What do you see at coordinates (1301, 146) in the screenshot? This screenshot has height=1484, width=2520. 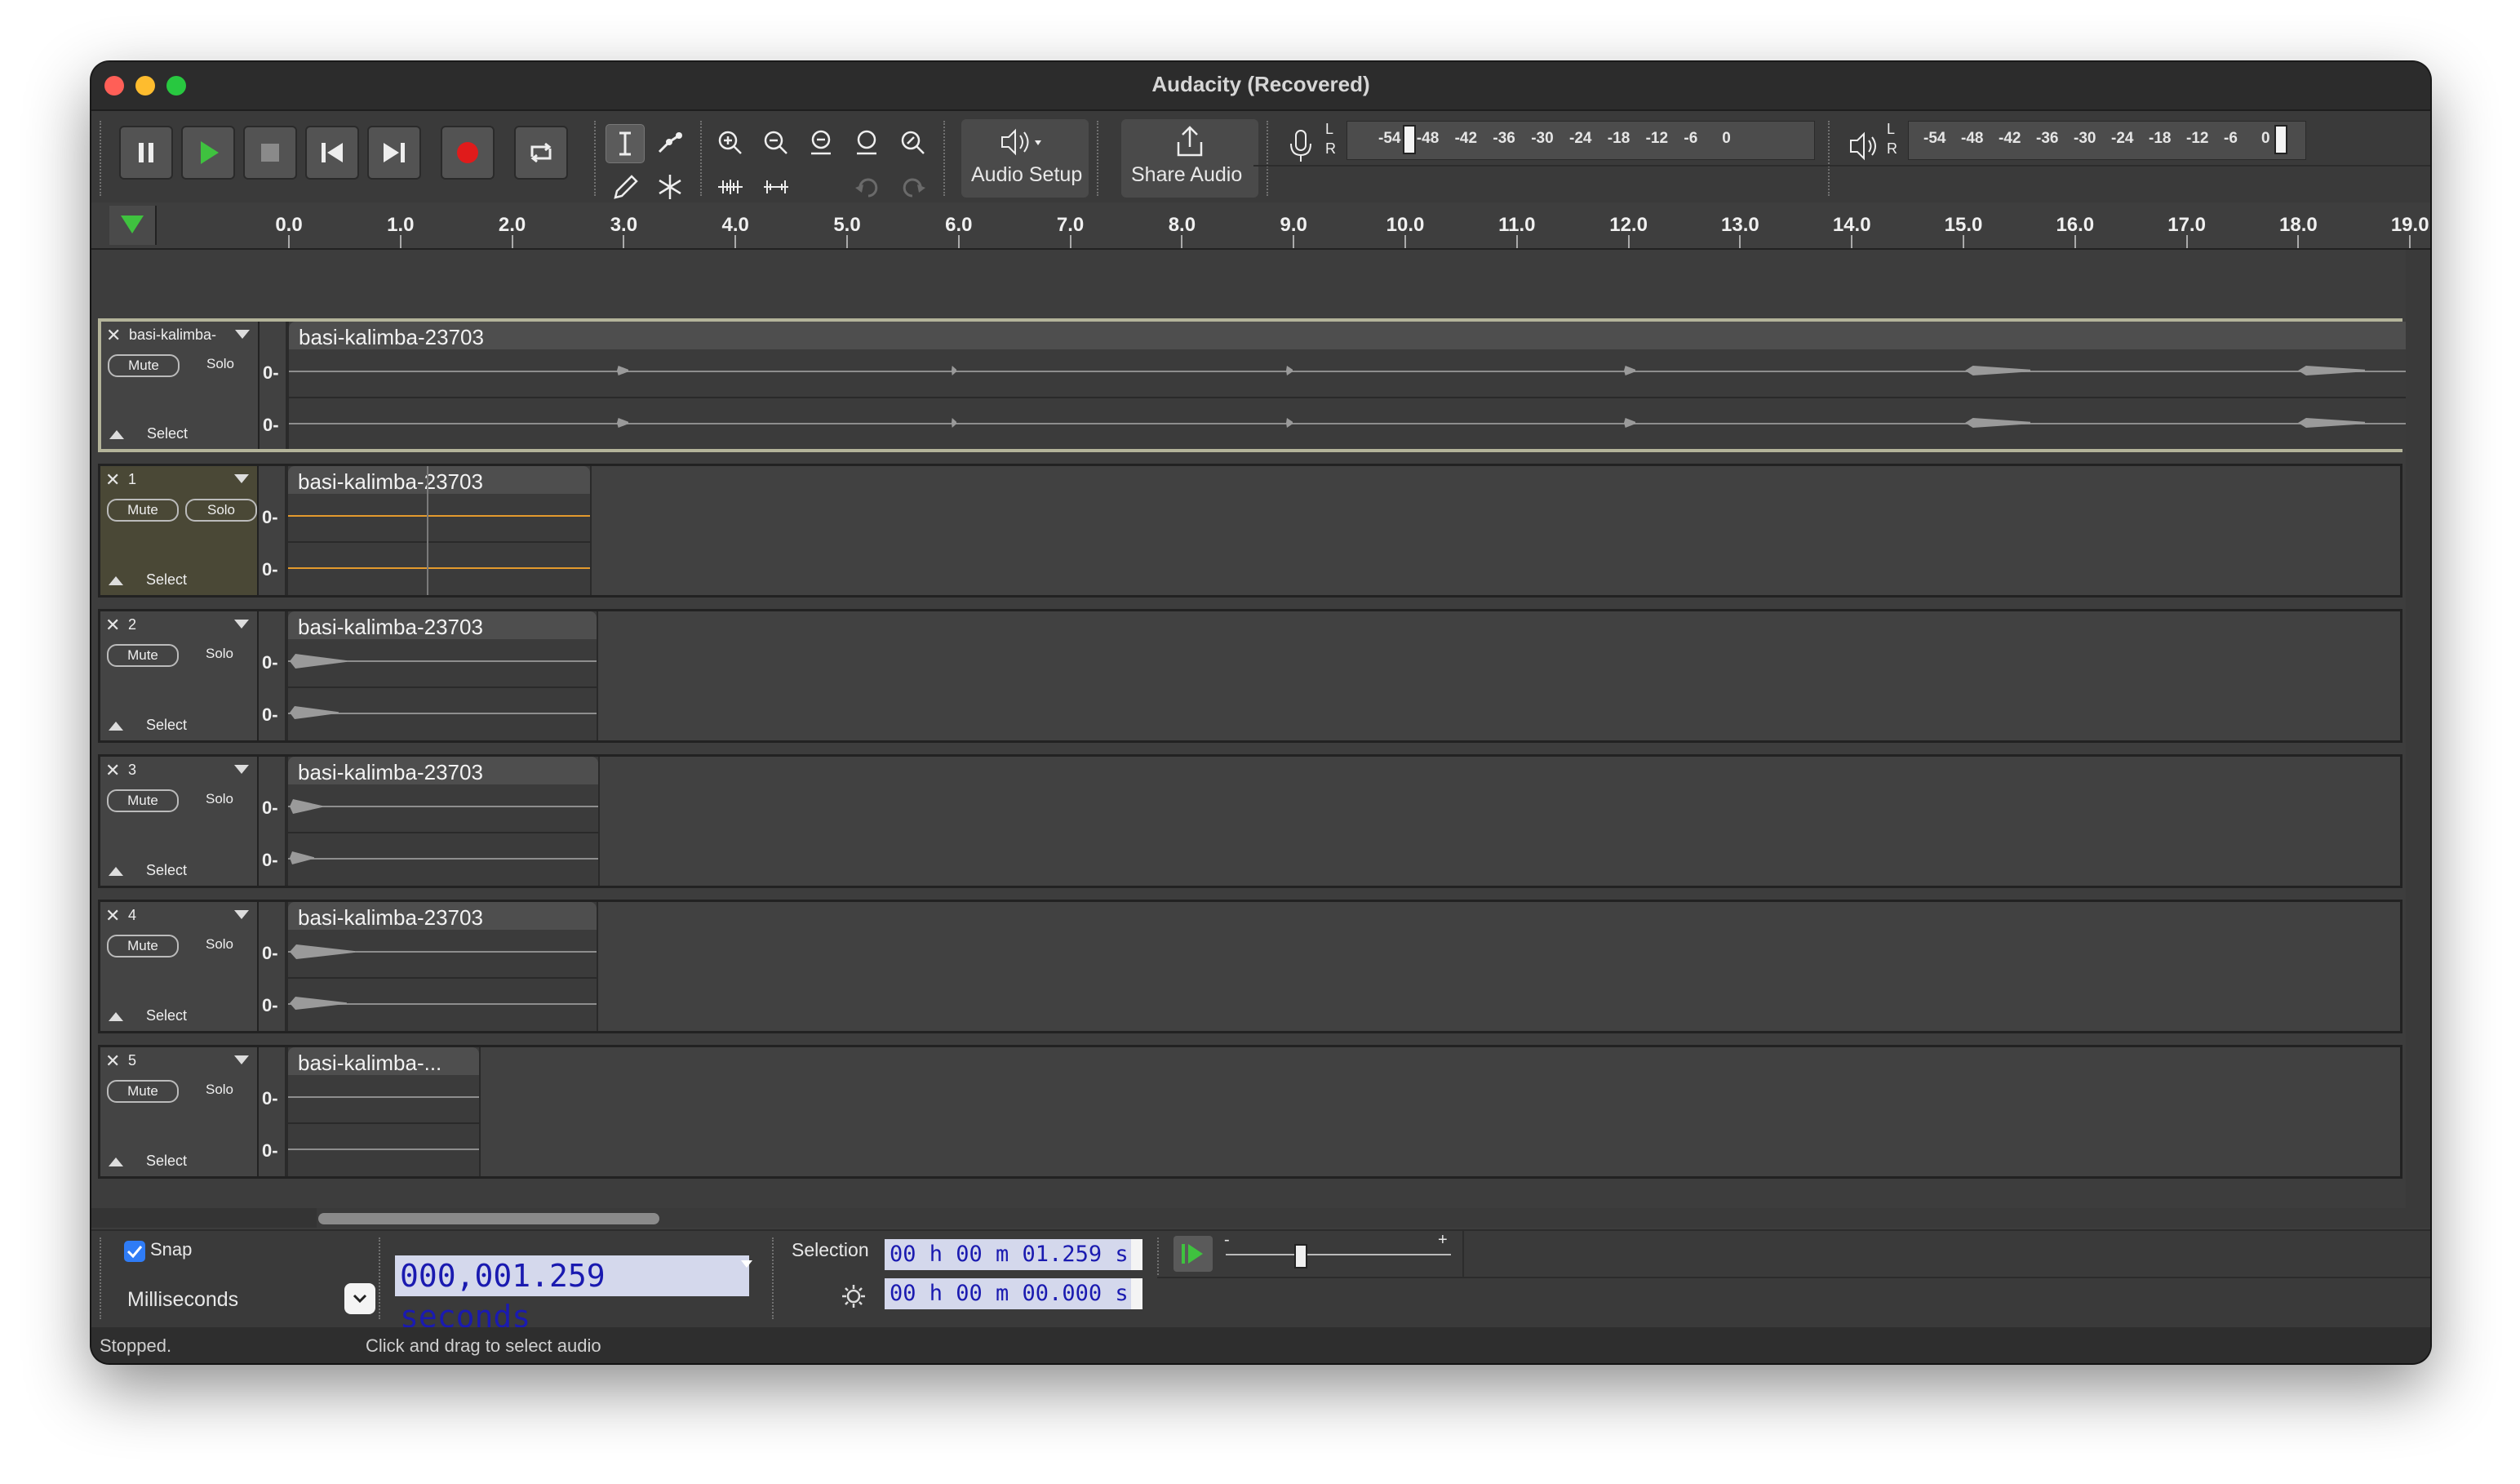 I see `microphone-icon` at bounding box center [1301, 146].